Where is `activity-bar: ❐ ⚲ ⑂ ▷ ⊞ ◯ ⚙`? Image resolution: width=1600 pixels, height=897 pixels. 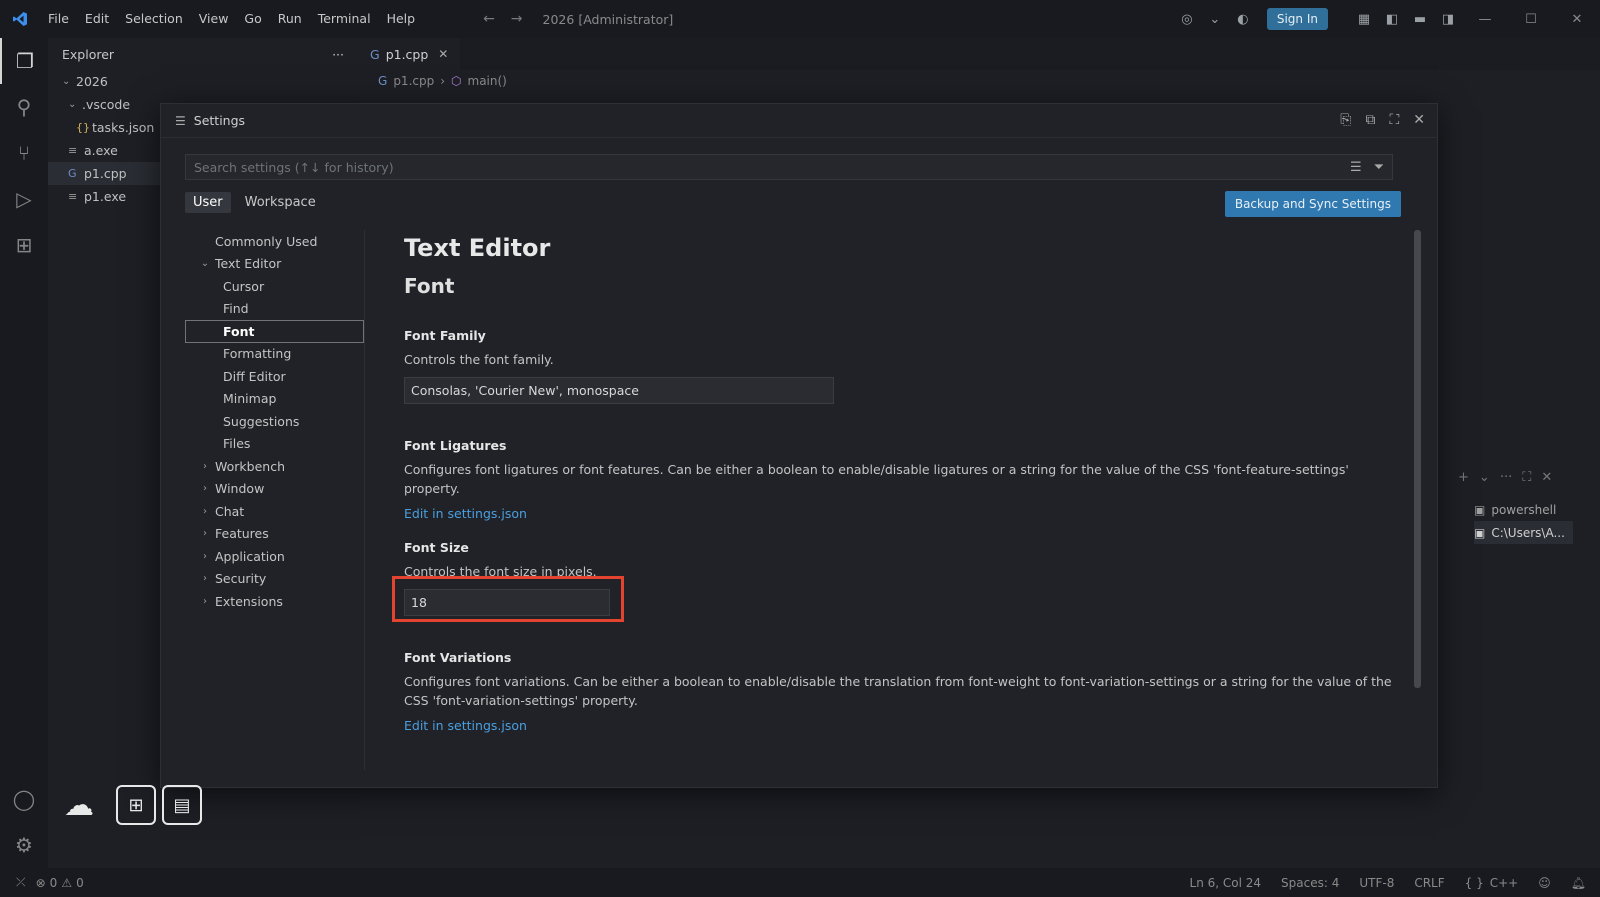
activity-bar: ❐ ⚲ ⑂ ▷ ⊞ ◯ ⚙ is located at coordinates (24, 453).